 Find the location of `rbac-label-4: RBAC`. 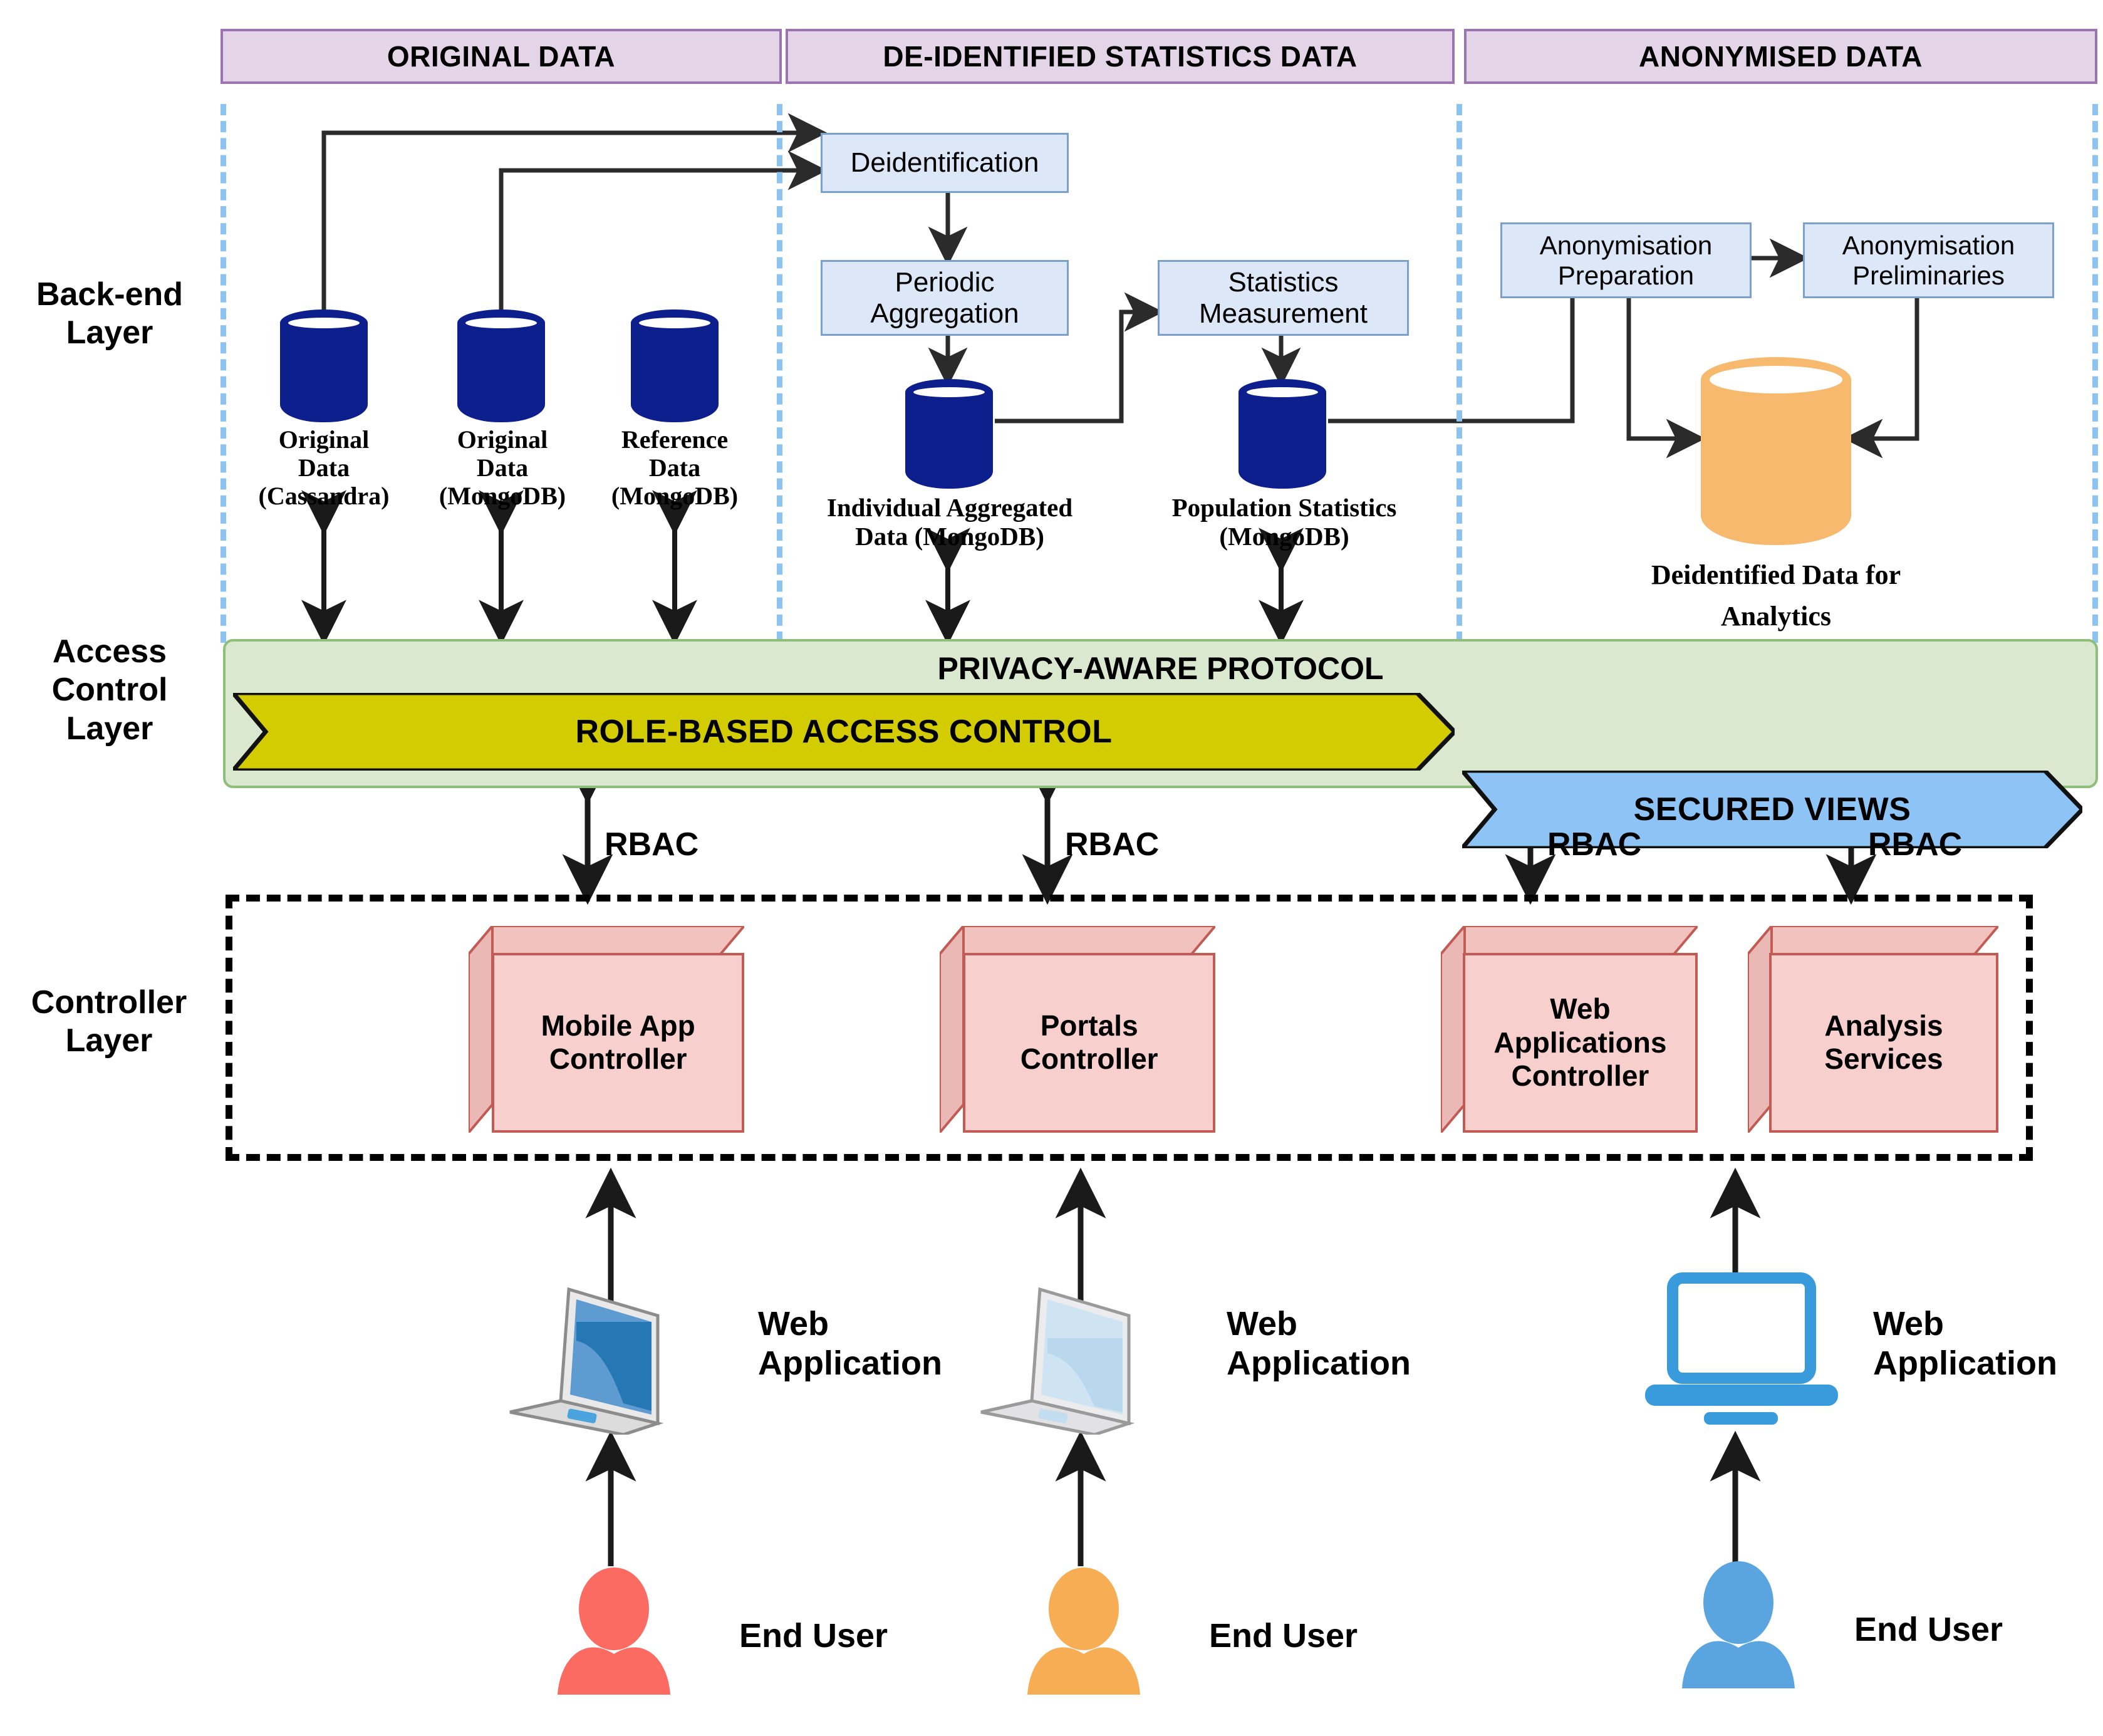

rbac-label-4: RBAC is located at coordinates (1915, 844).